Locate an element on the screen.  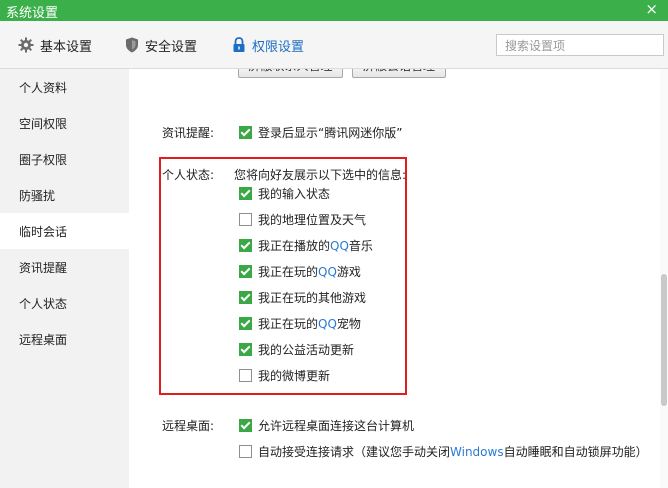
sidebar-item-label: 临时会话 is located at coordinates (43, 231).